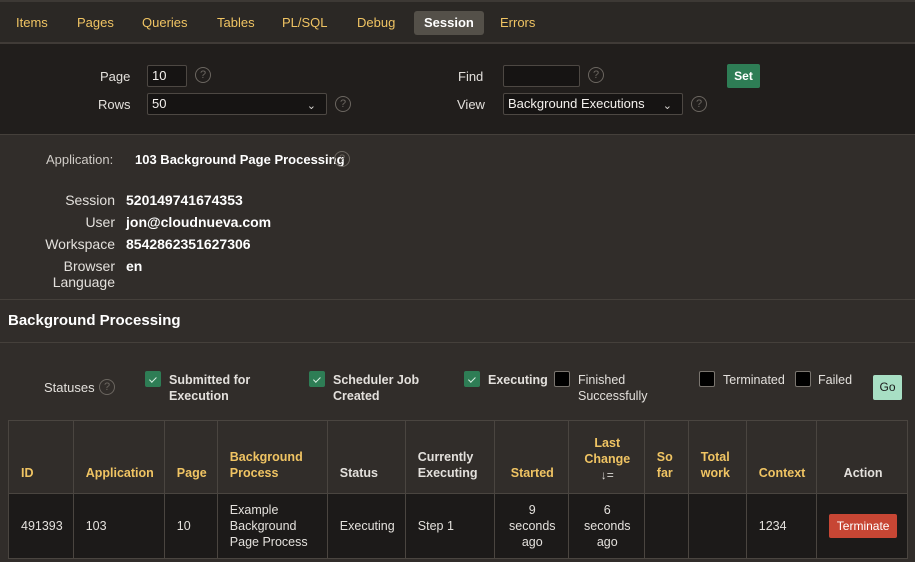 The width and height of the screenshot is (915, 562). What do you see at coordinates (376, 388) in the screenshot?
I see `status-scheduler-job-label: Scheduler Job Created` at bounding box center [376, 388].